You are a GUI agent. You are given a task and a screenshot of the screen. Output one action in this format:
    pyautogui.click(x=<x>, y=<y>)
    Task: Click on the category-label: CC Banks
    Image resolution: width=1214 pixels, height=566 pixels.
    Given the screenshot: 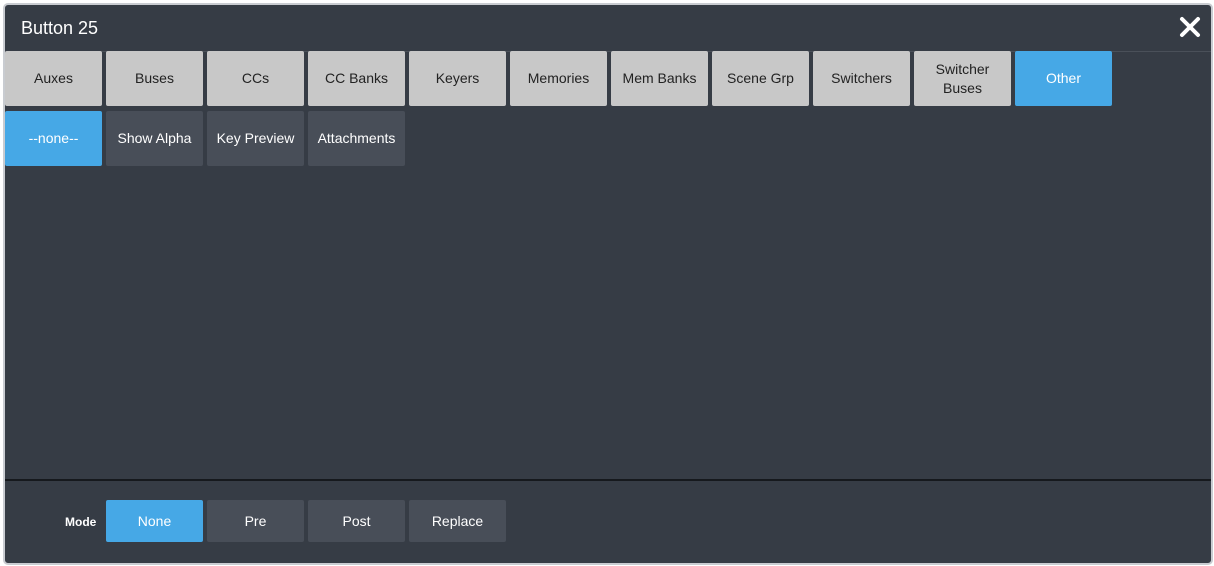 What is the action you would take?
    pyautogui.click(x=356, y=78)
    